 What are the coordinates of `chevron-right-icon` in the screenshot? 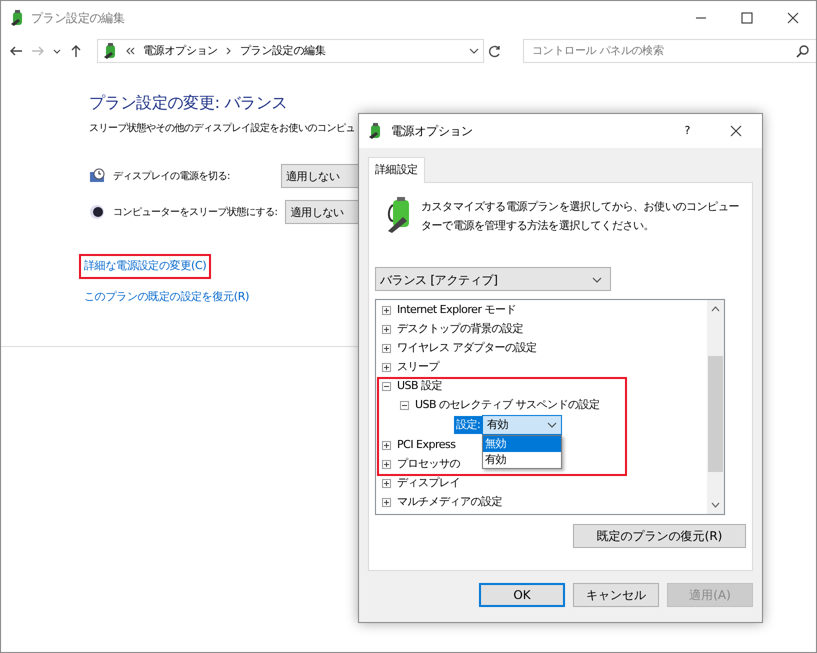 It's located at (229, 51).